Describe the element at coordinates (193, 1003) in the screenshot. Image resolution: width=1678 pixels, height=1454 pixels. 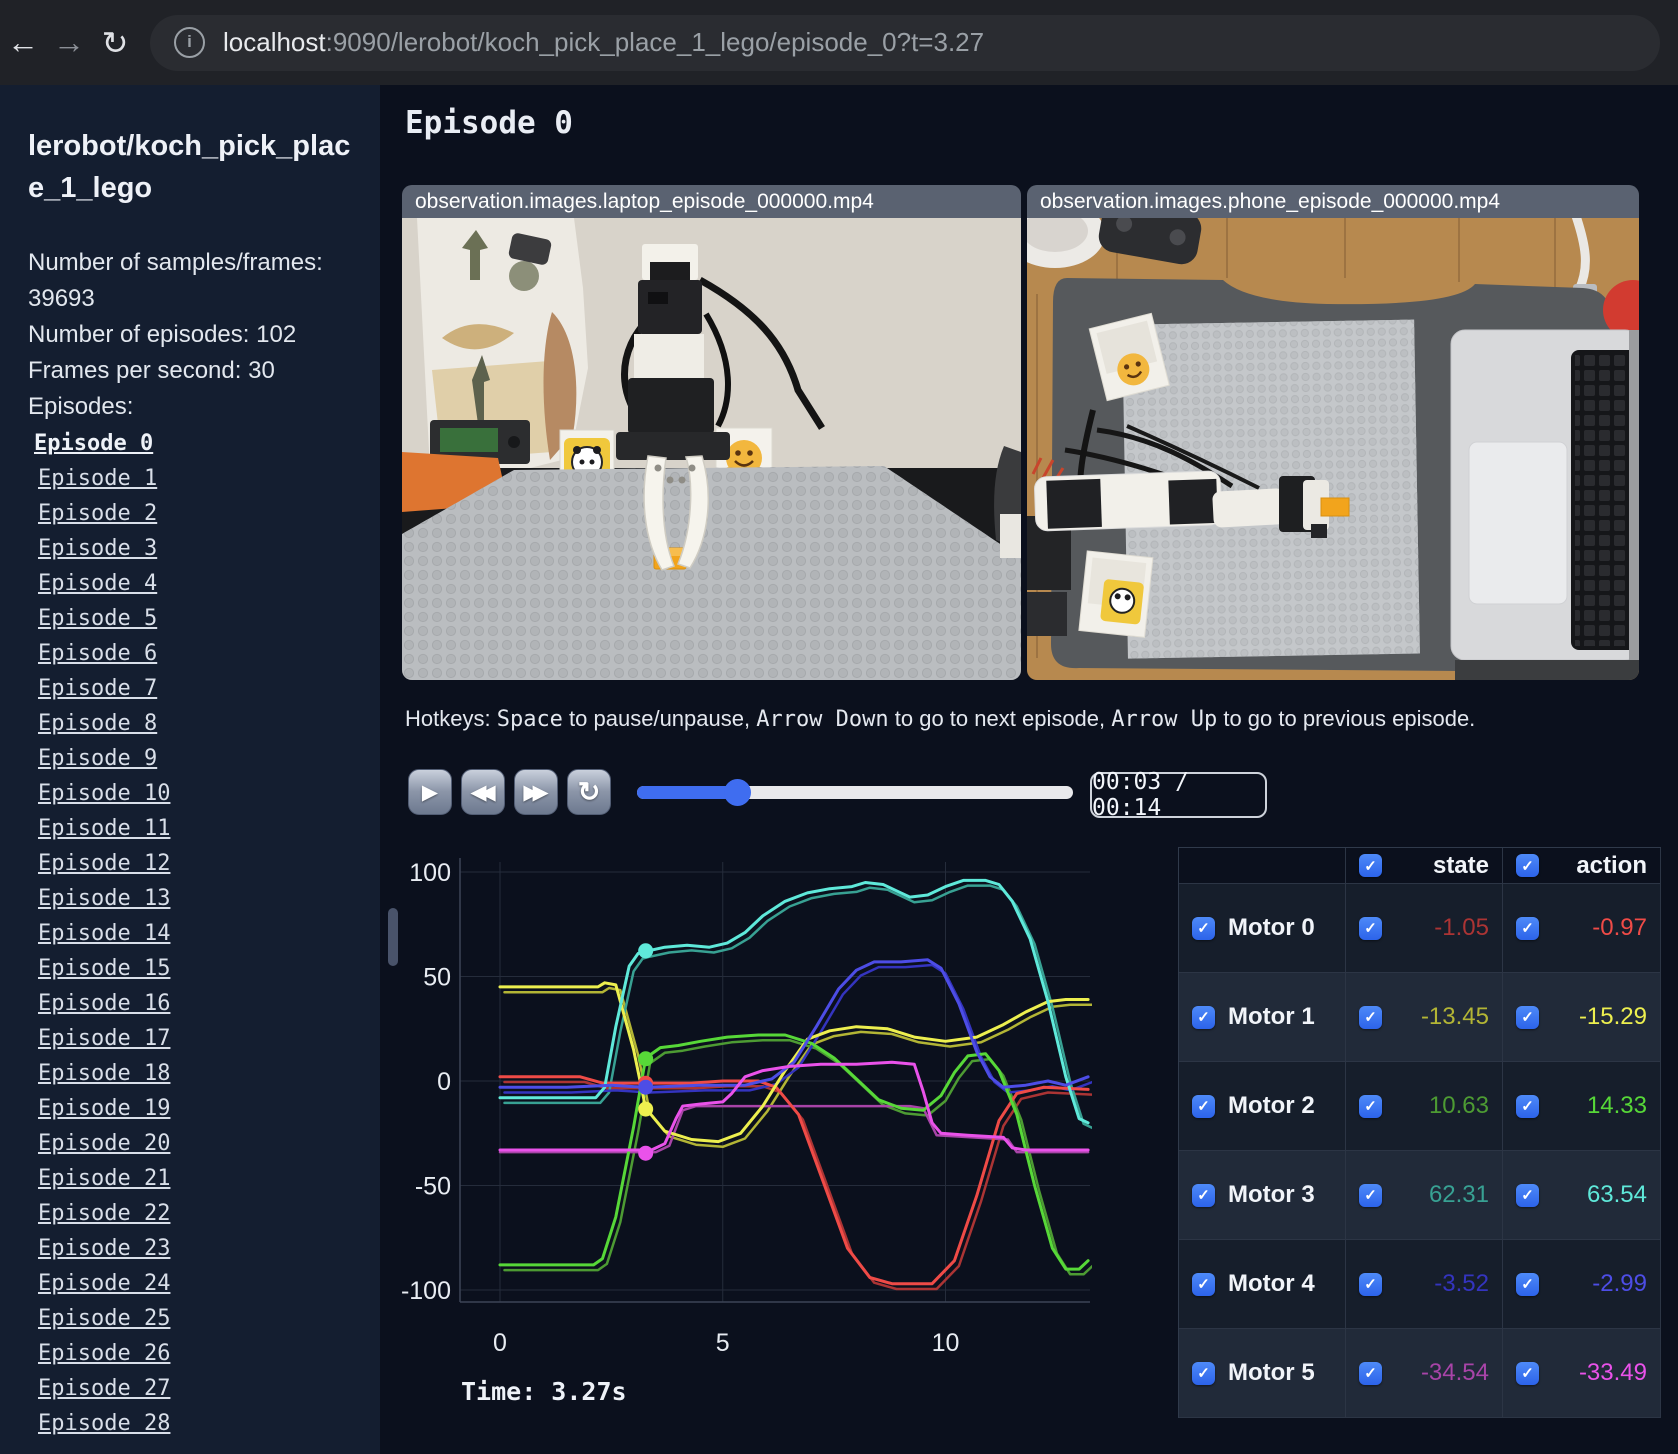
I see `episode-link: Episode 16` at that location.